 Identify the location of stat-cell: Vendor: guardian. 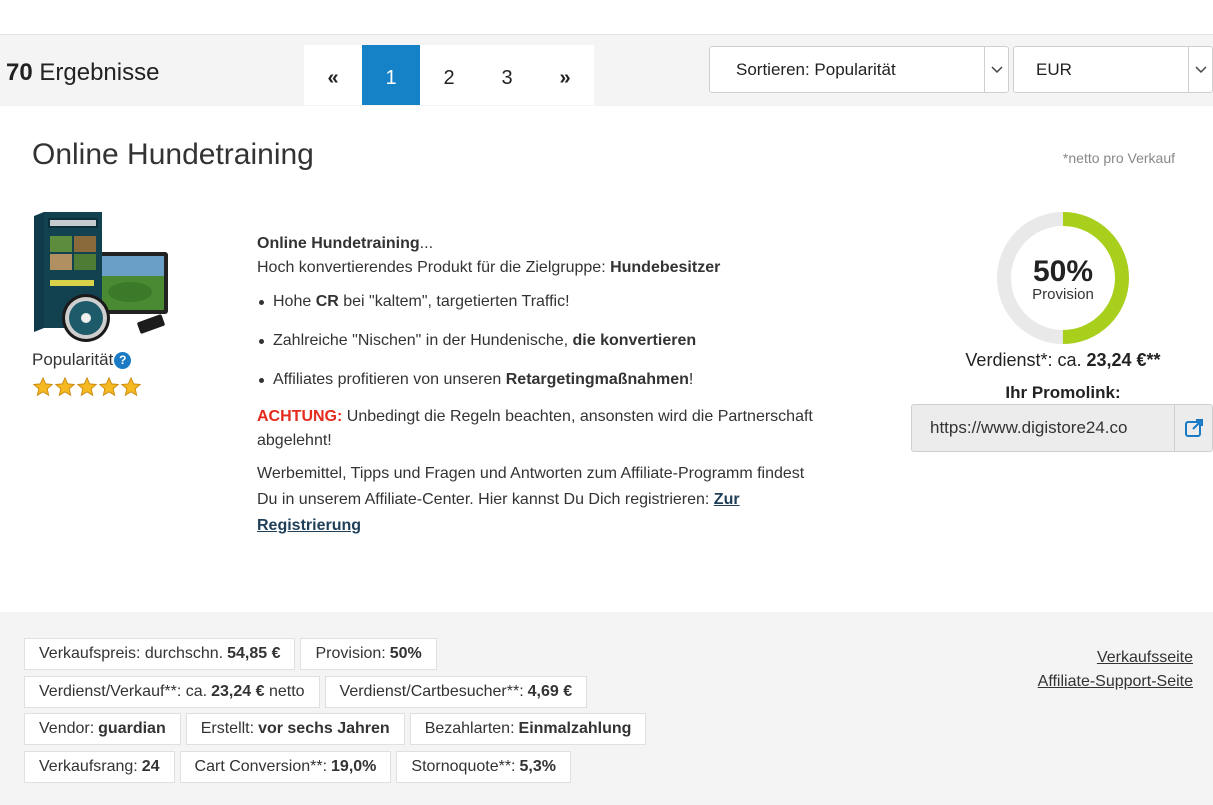
(102, 729).